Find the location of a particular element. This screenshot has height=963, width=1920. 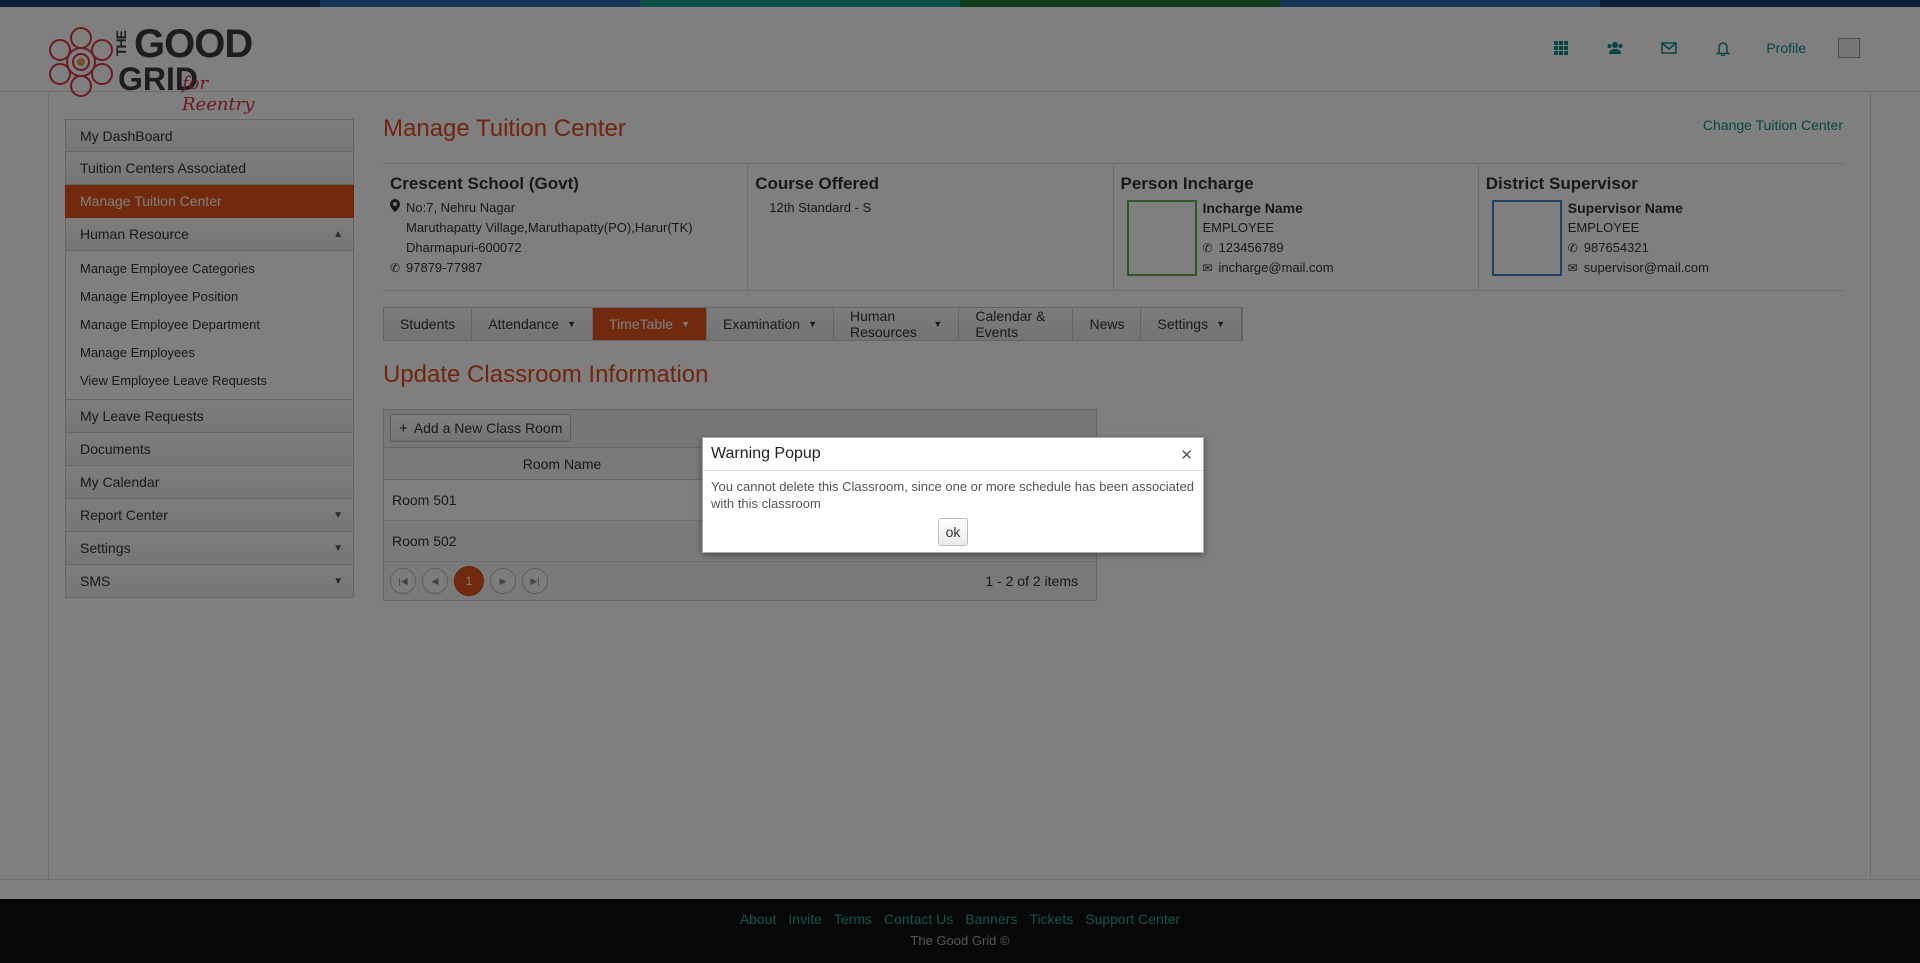

ok-button: ok is located at coordinates (953, 532).